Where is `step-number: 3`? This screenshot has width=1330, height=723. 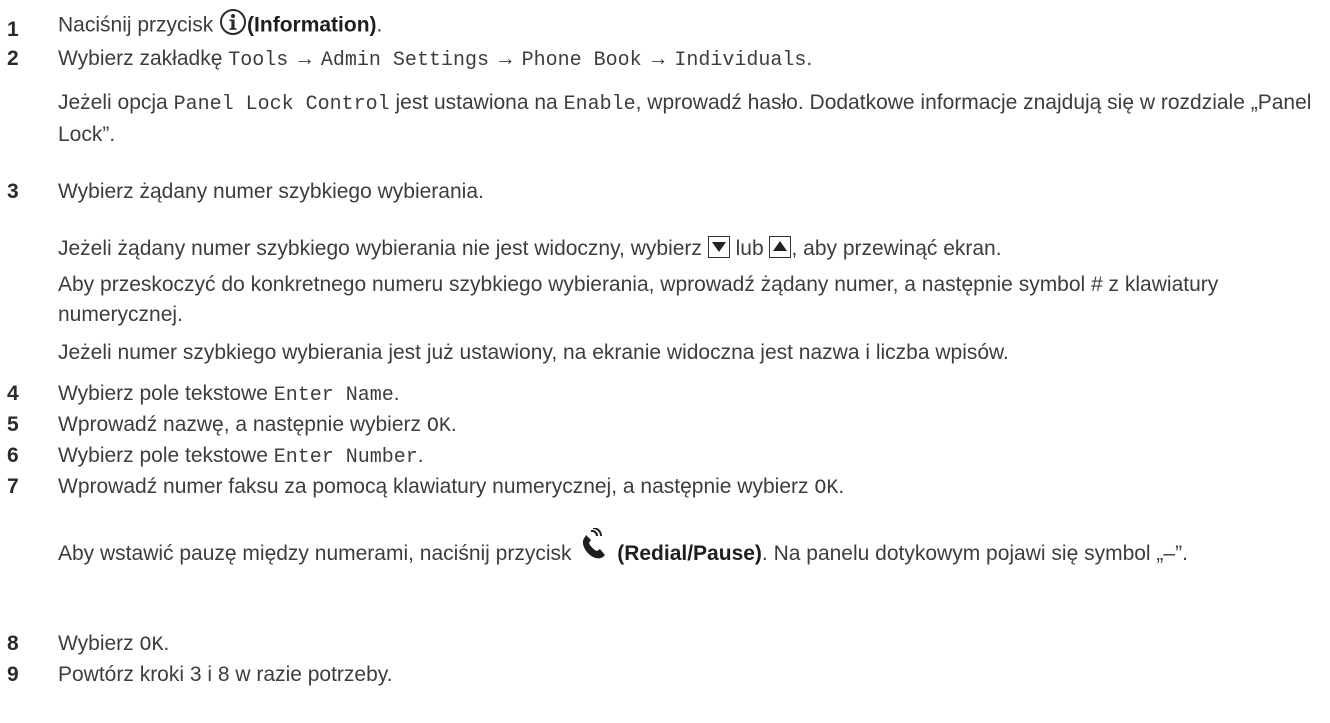 step-number: 3 is located at coordinates (13, 191).